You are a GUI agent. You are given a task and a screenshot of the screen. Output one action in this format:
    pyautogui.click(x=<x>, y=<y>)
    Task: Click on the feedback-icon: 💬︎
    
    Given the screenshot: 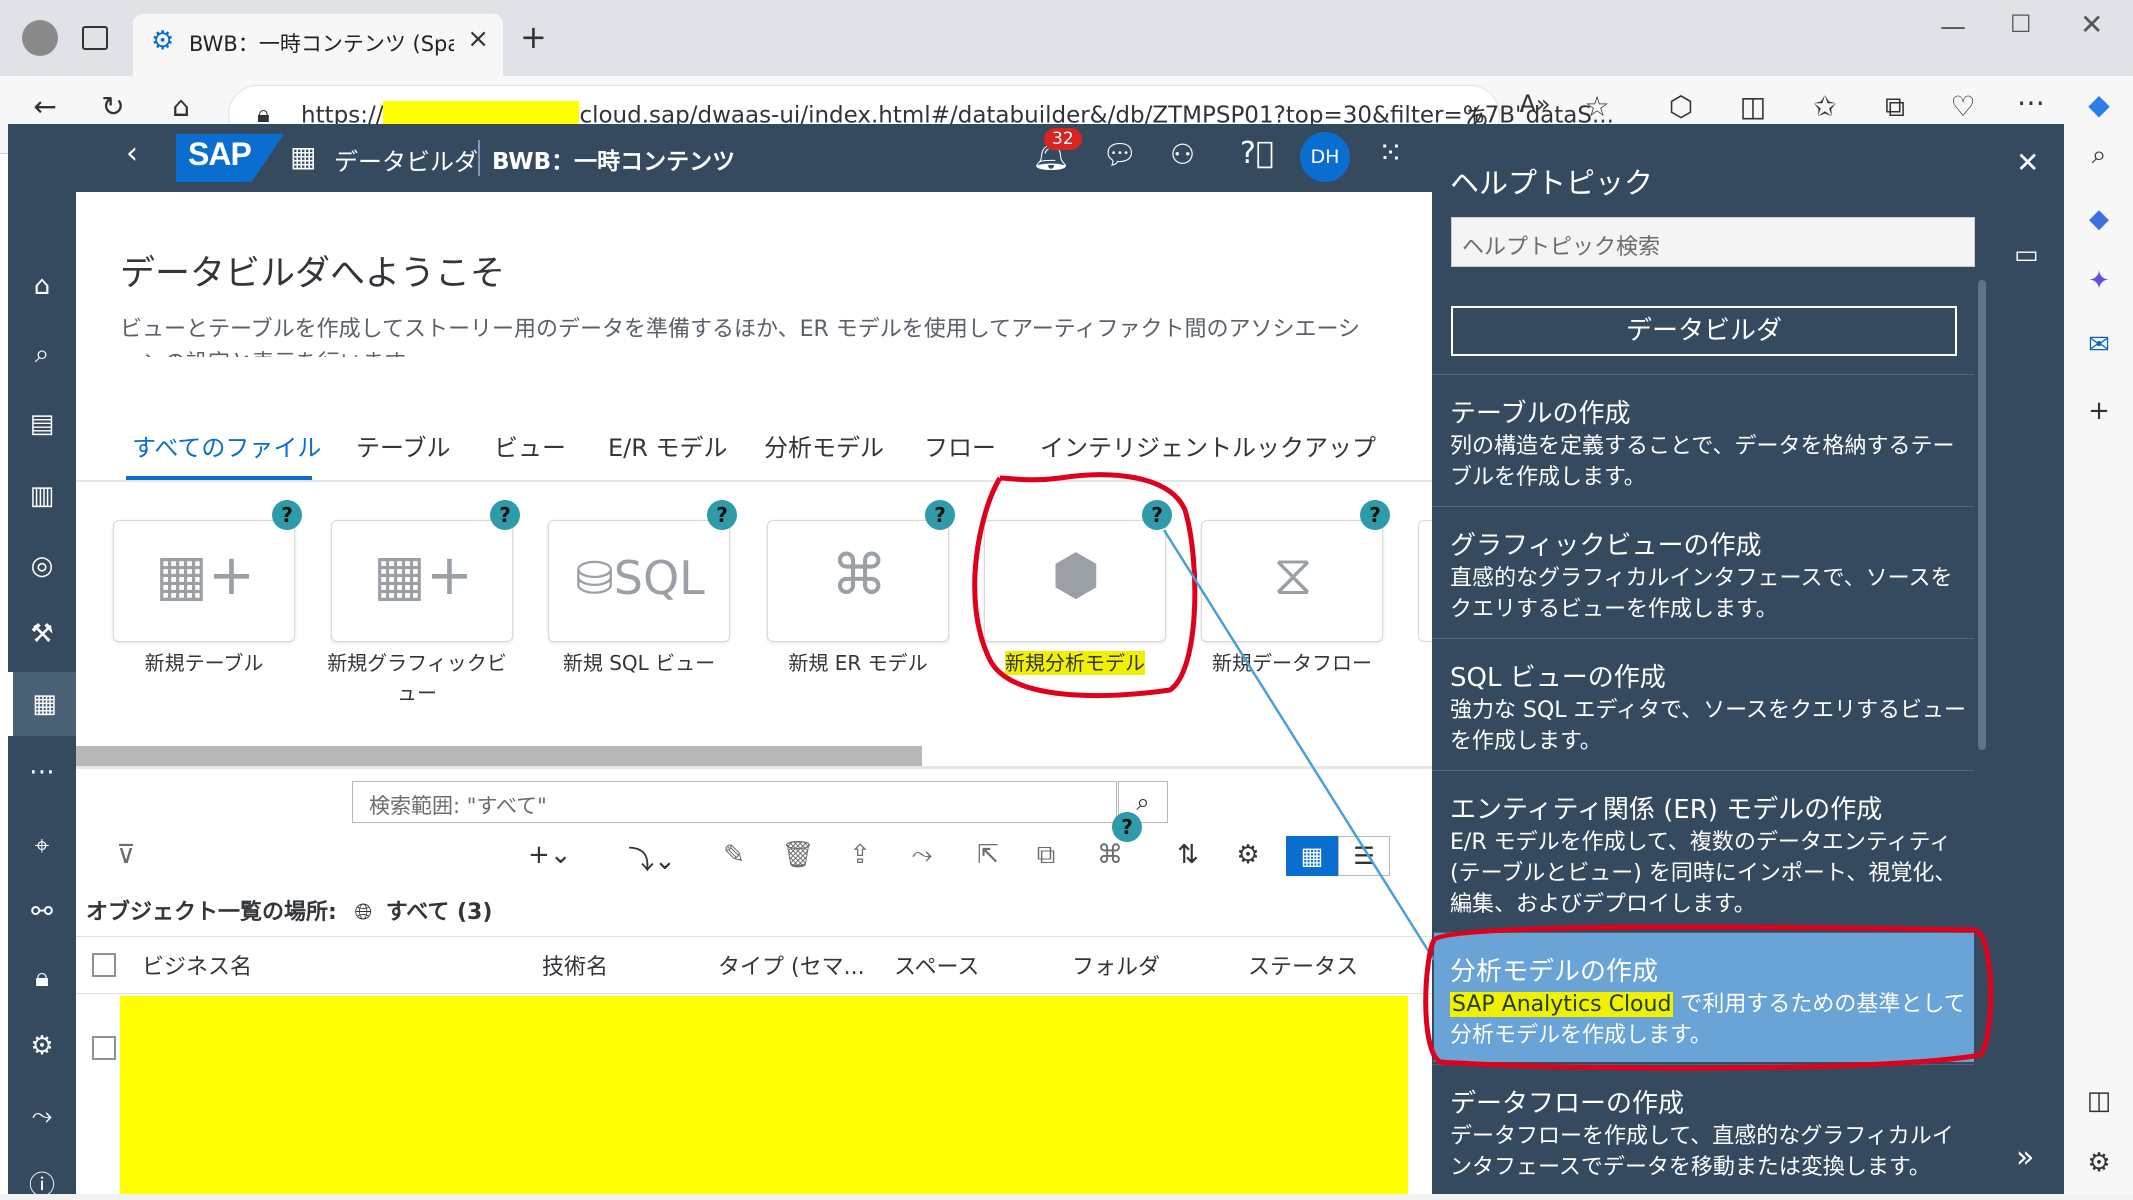 What is the action you would take?
    pyautogui.click(x=1120, y=154)
    